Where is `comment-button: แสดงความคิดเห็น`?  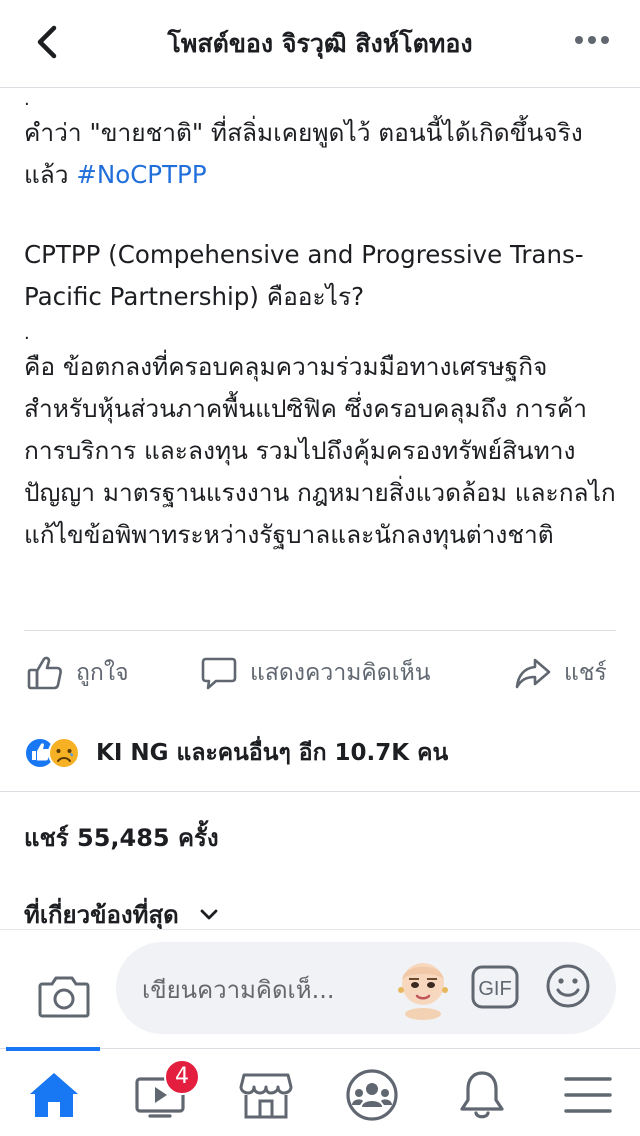 comment-button: แสดงความคิดเห็น is located at coordinates (315, 673).